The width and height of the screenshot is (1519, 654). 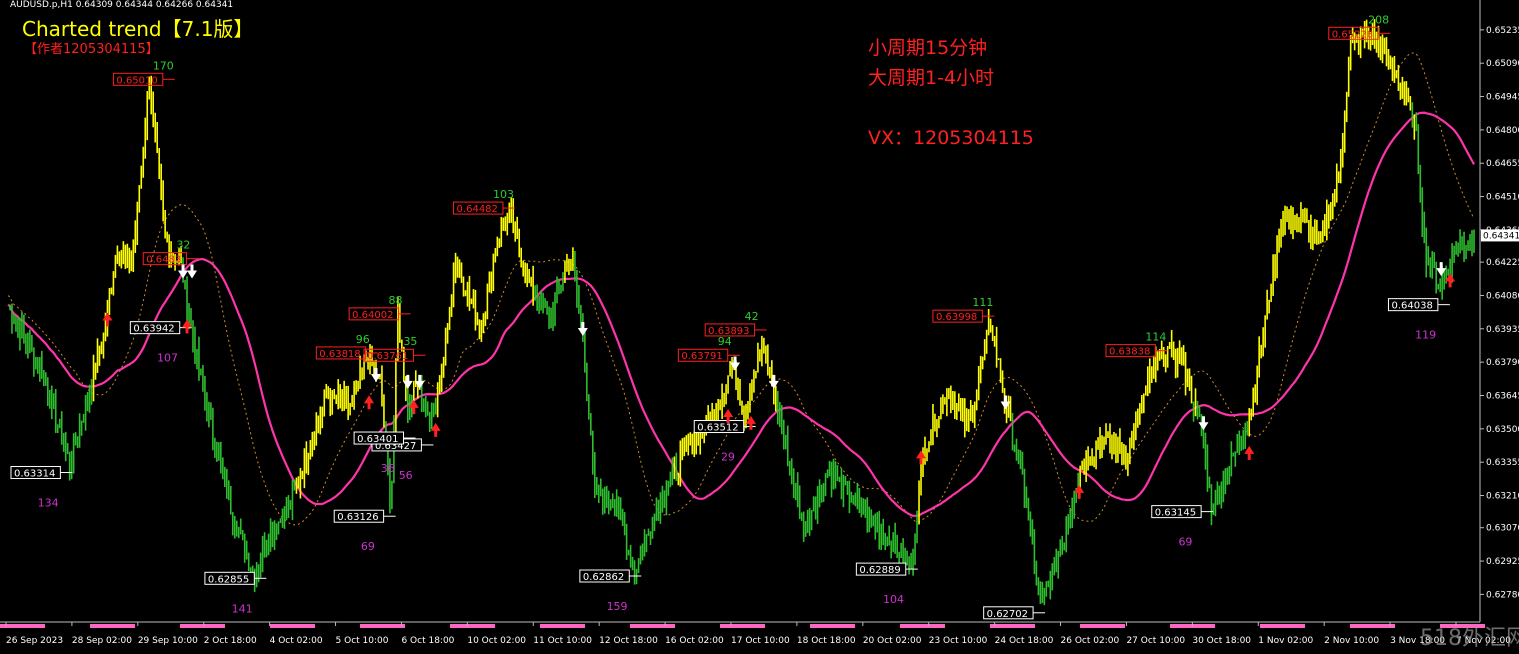 What do you see at coordinates (387, 356) in the screenshot?
I see `swing-high-price: 0.63761` at bounding box center [387, 356].